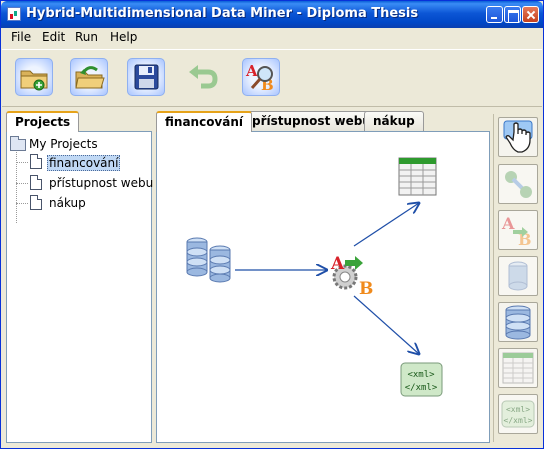  I want to click on connection-transform-to-table, so click(386, 225).